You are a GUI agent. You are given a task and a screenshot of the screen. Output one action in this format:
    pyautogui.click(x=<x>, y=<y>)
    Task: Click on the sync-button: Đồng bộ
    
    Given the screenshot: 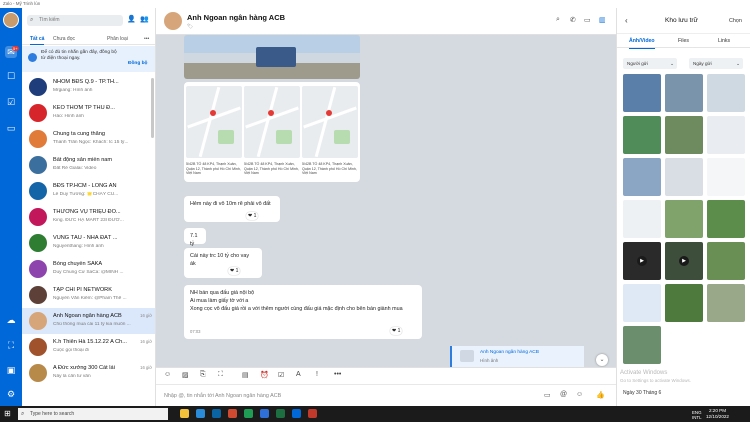 What is the action you would take?
    pyautogui.click(x=137, y=63)
    